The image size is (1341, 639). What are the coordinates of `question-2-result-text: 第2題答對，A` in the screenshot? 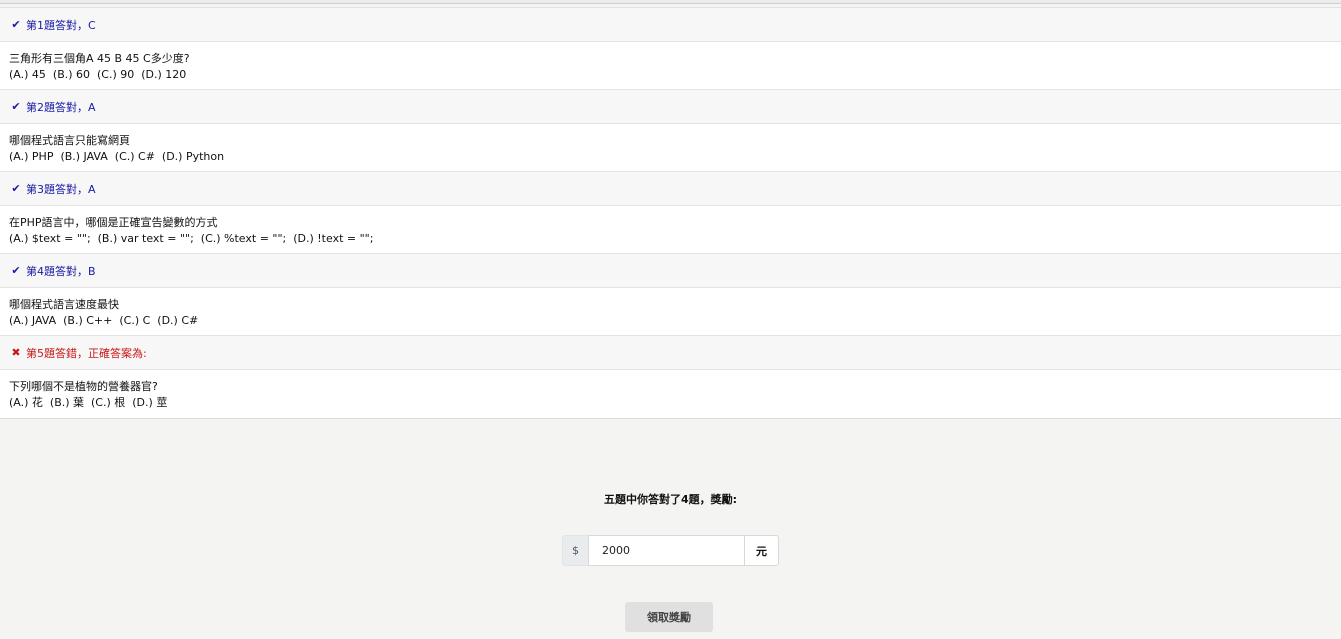 It's located at (61, 107).